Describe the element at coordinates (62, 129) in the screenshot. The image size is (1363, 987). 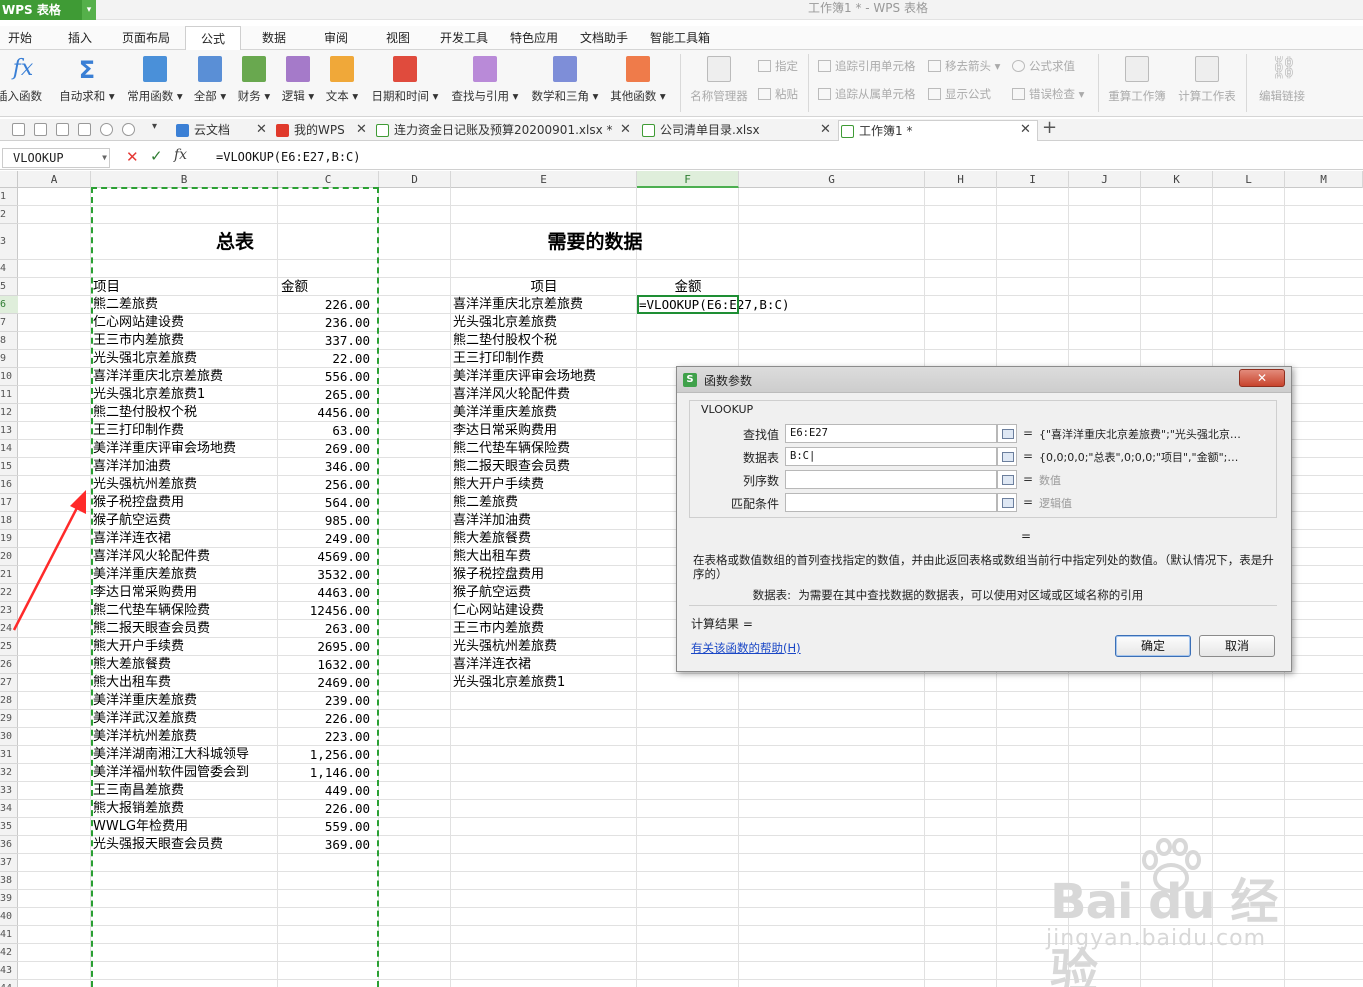
I see `print-icon` at that location.